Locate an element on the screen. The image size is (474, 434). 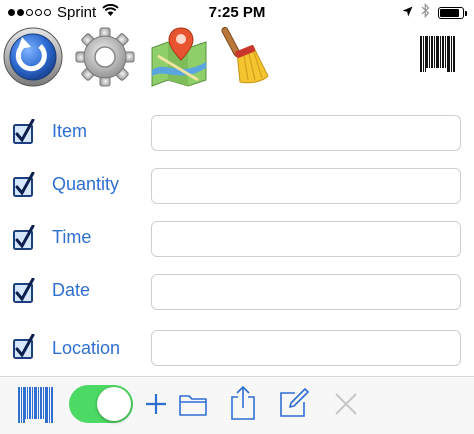
sync-icon is located at coordinates (33, 57).